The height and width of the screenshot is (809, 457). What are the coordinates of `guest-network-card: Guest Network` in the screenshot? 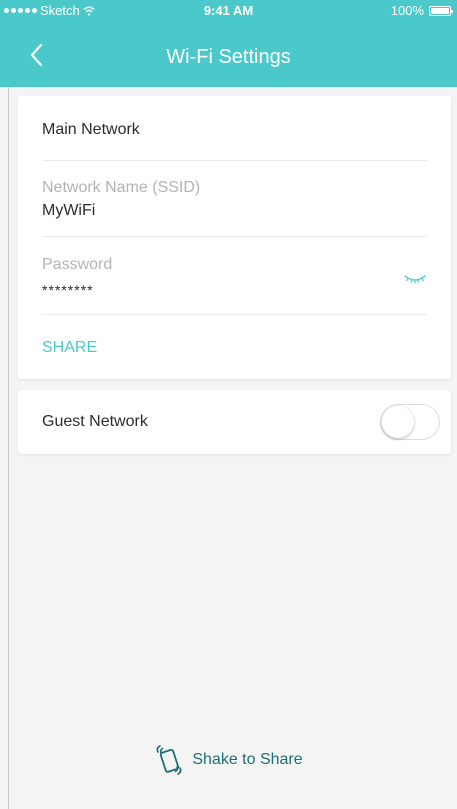 It's located at (234, 422).